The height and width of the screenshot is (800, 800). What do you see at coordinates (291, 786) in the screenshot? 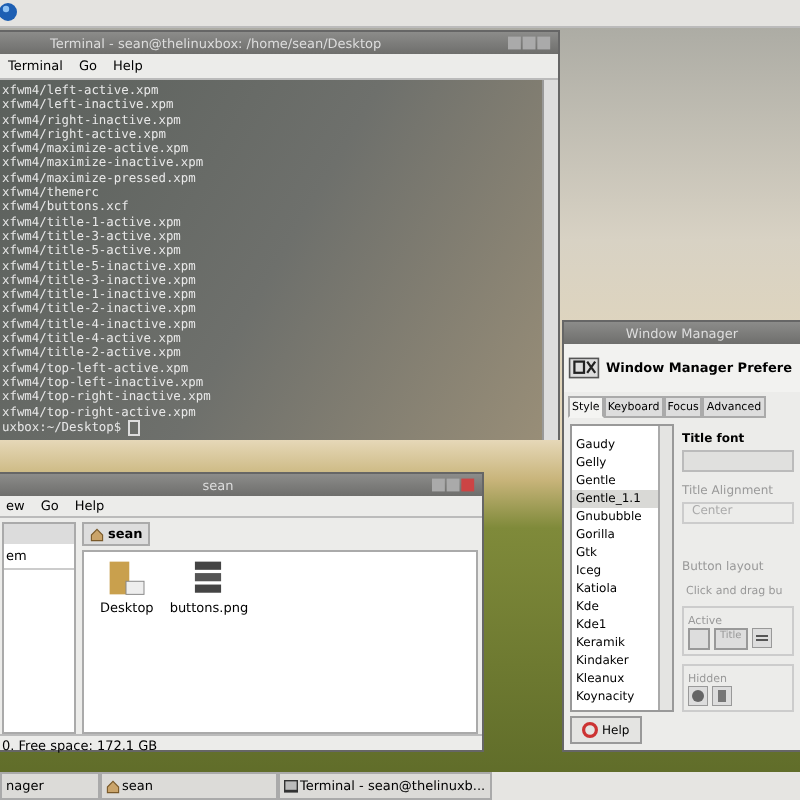
I see `terminal-icon` at bounding box center [291, 786].